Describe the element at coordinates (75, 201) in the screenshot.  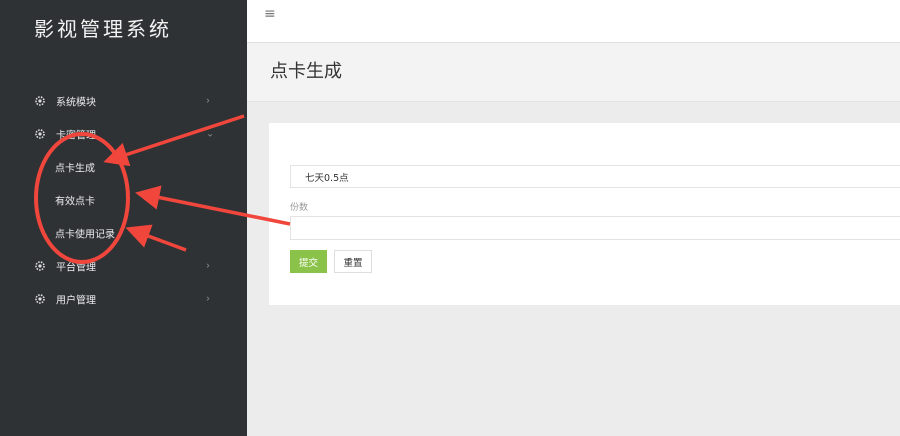
I see `sidebar-subitem-label: 有效点卡` at that location.